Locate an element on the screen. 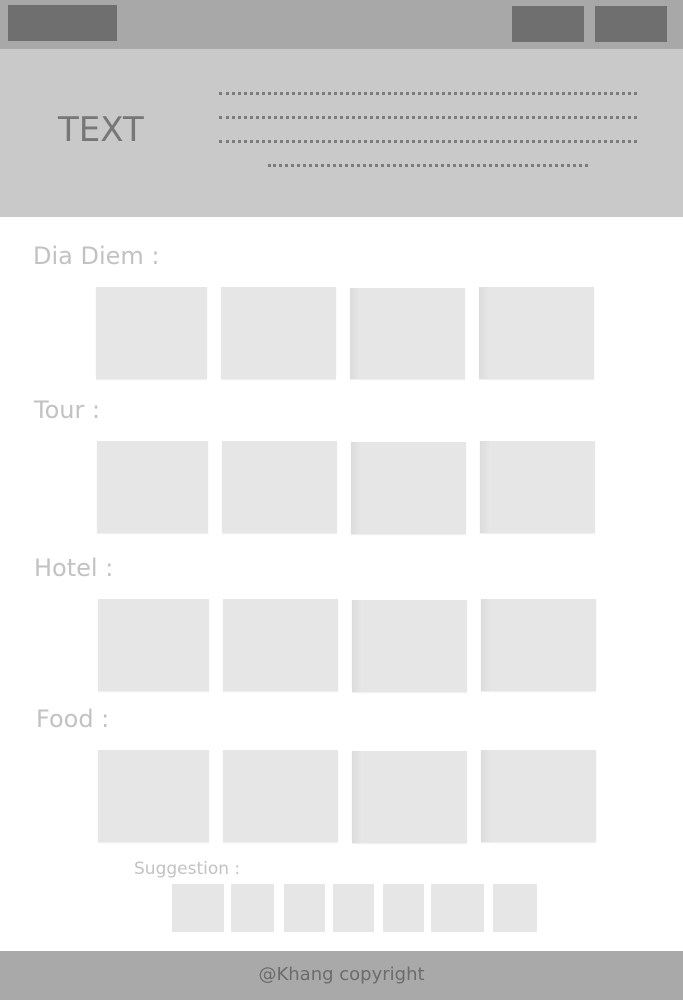 This screenshot has height=1000, width=683. footer: @Khang copyright is located at coordinates (341, 975).